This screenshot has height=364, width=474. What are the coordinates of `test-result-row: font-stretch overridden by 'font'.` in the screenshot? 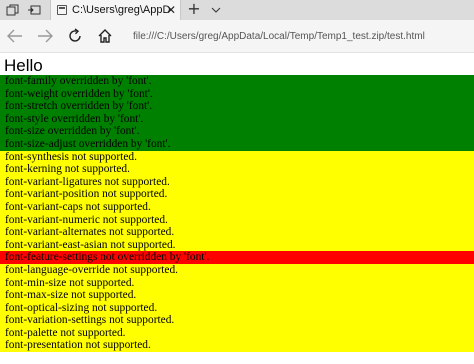 It's located at (237, 106).